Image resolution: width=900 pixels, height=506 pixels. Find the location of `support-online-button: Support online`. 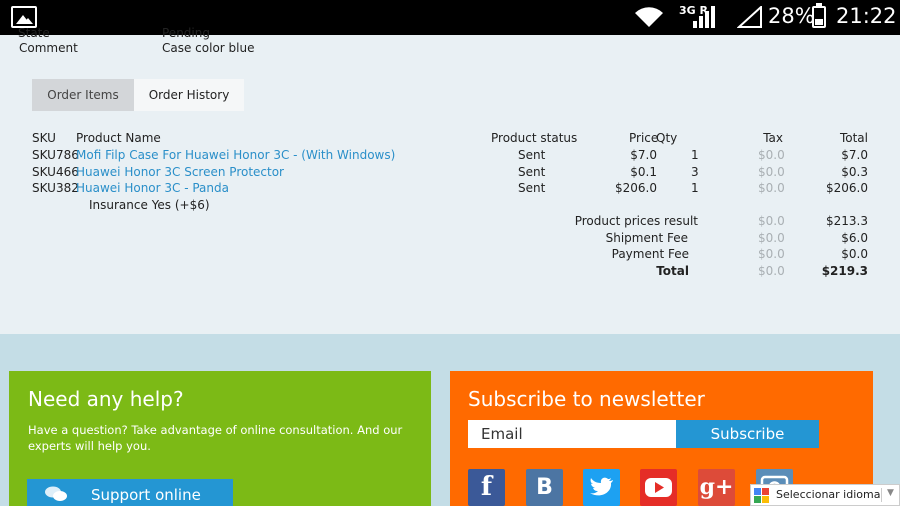

support-online-button: Support online is located at coordinates (130, 492).